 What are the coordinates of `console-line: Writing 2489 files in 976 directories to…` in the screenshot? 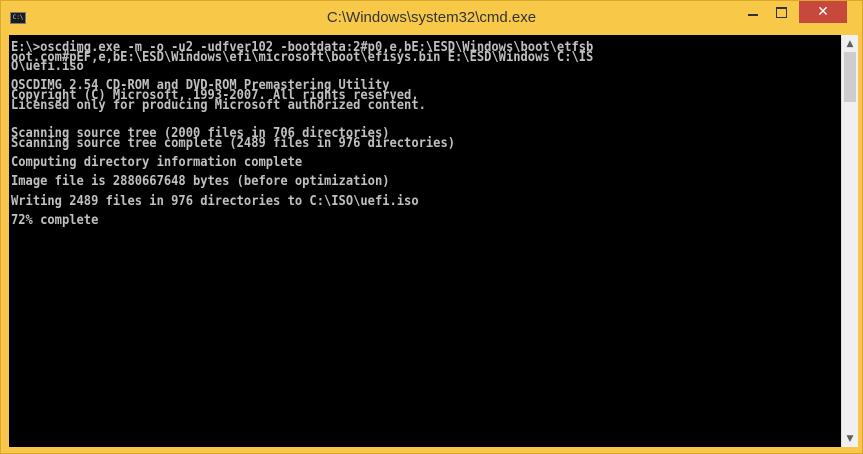 It's located at (215, 201).